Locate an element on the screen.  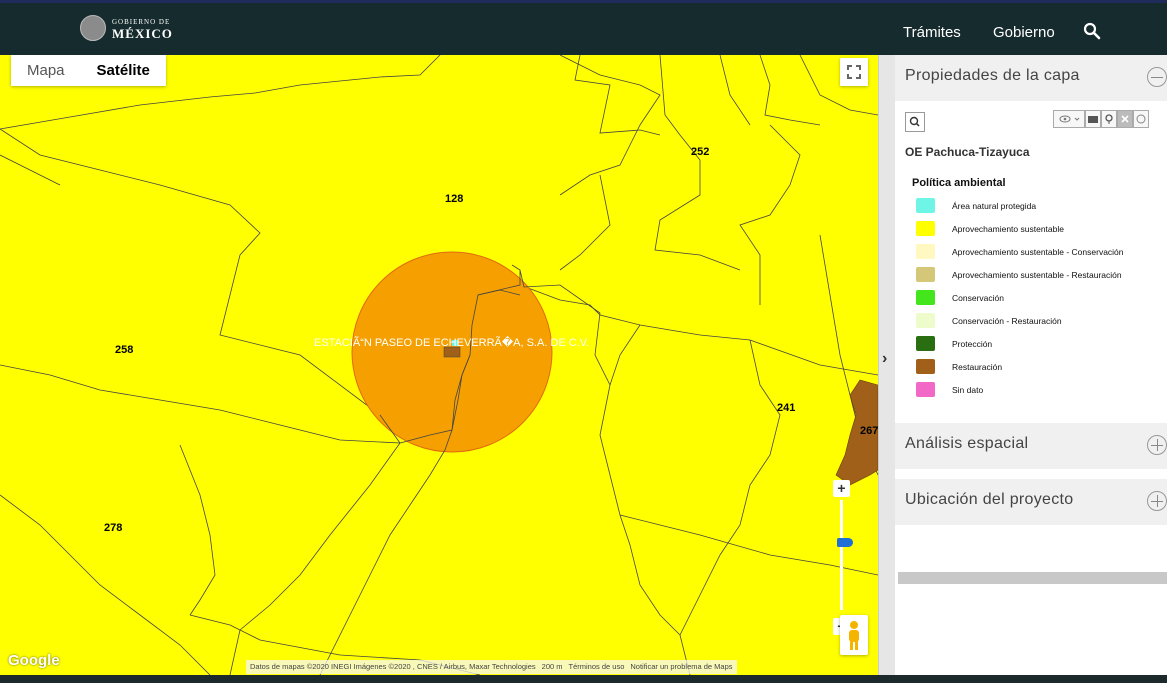
nav-gobierno-link: Gobierno is located at coordinates (1024, 32).